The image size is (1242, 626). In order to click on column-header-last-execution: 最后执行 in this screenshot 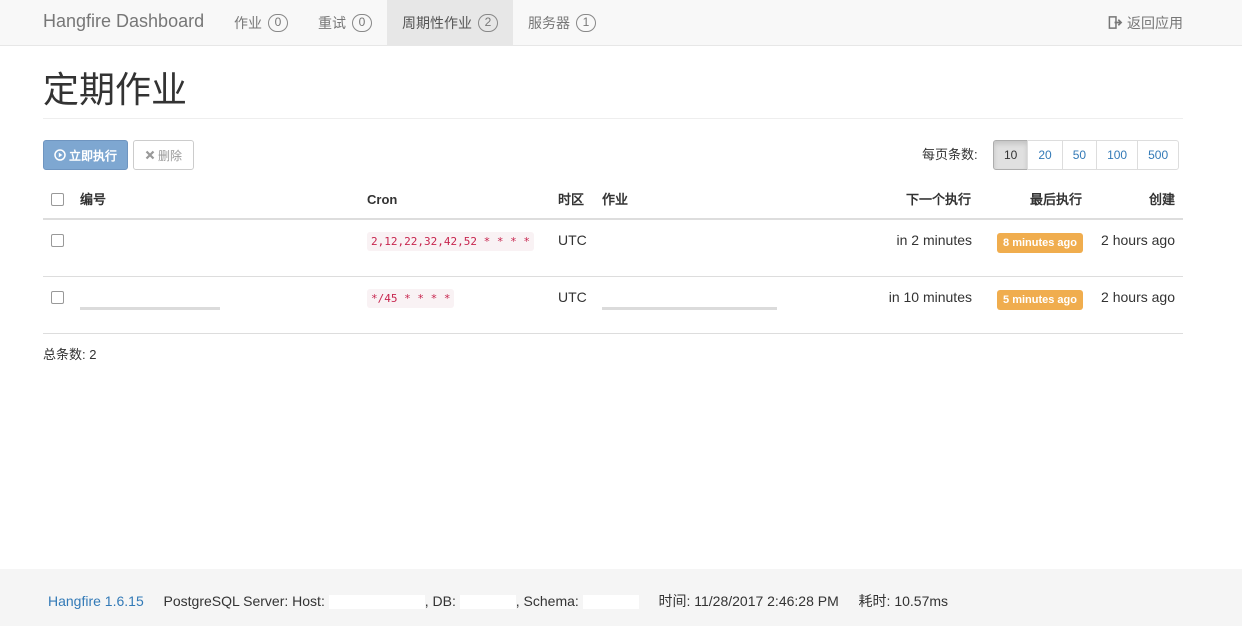, I will do `click(1055, 199)`.